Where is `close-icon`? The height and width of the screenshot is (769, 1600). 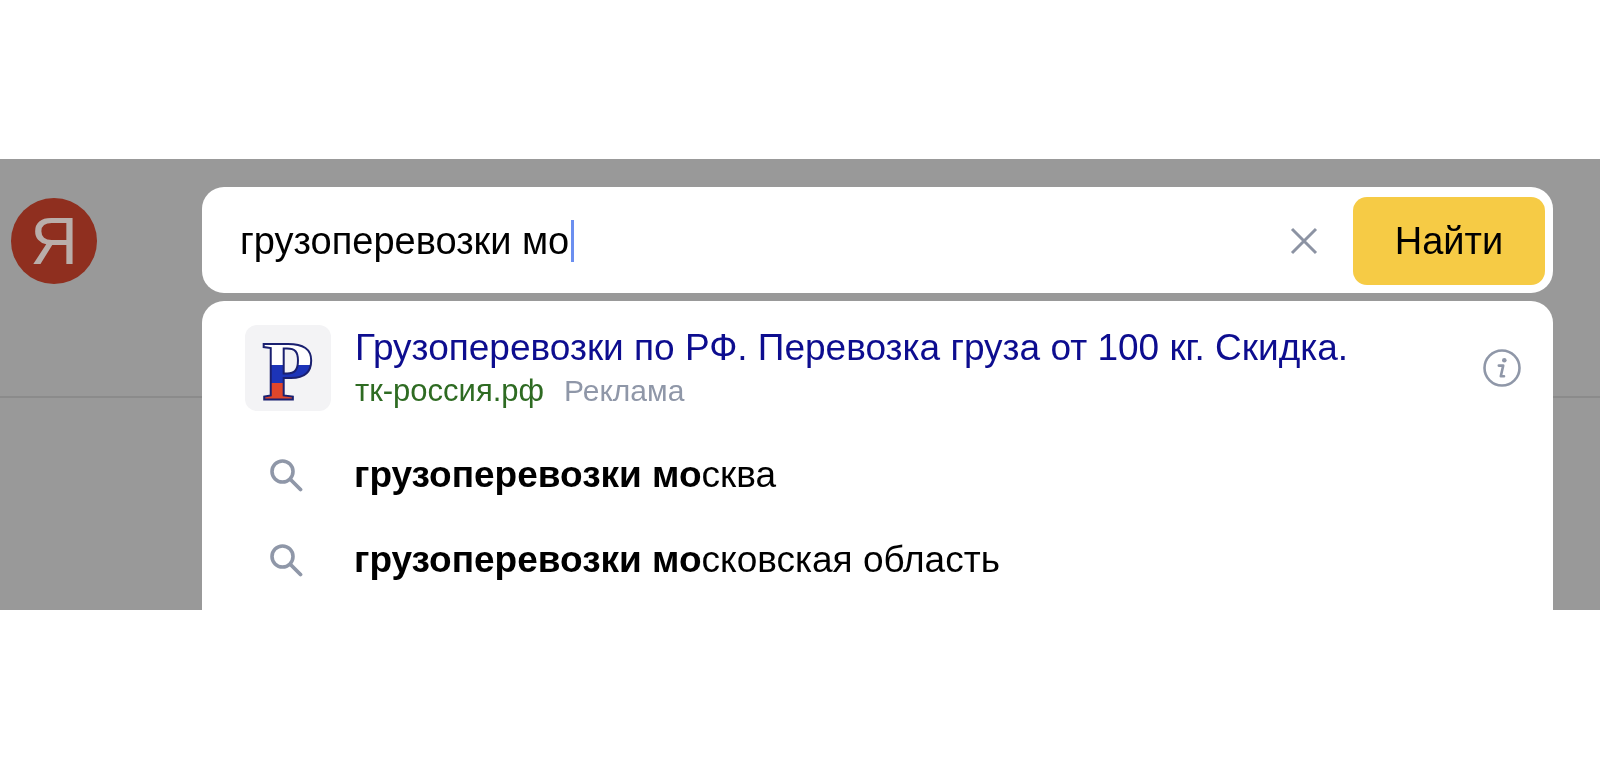 close-icon is located at coordinates (1304, 241).